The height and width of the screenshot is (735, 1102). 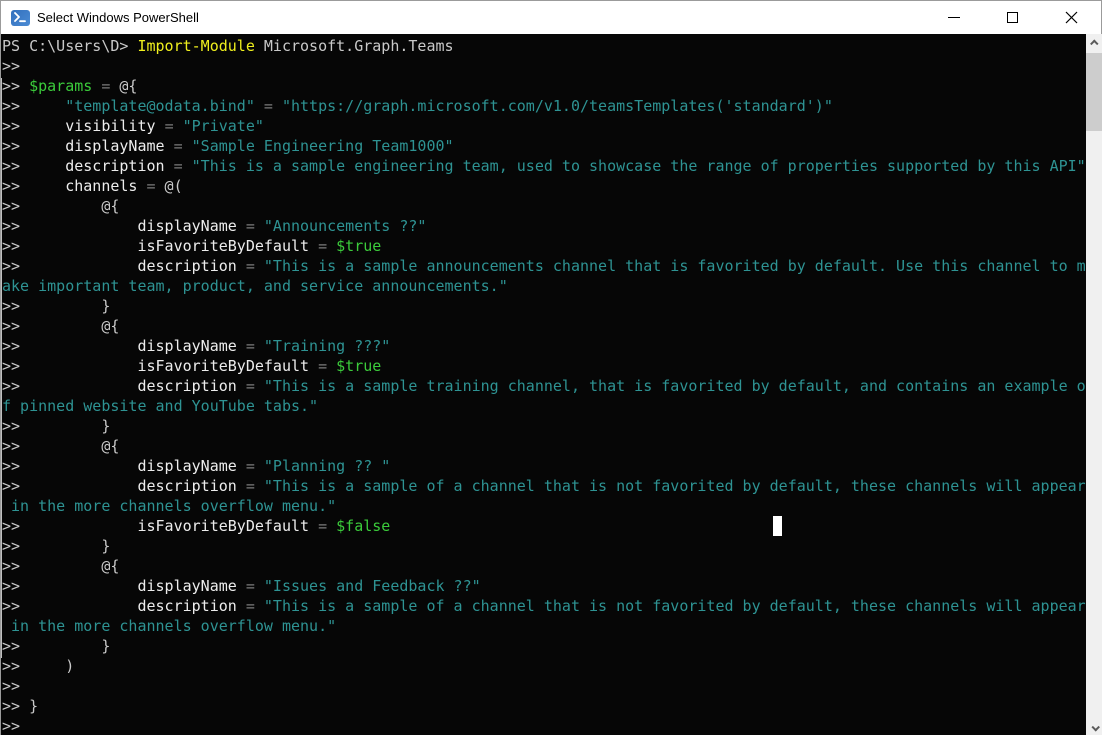 I want to click on close-button, so click(x=1071, y=17).